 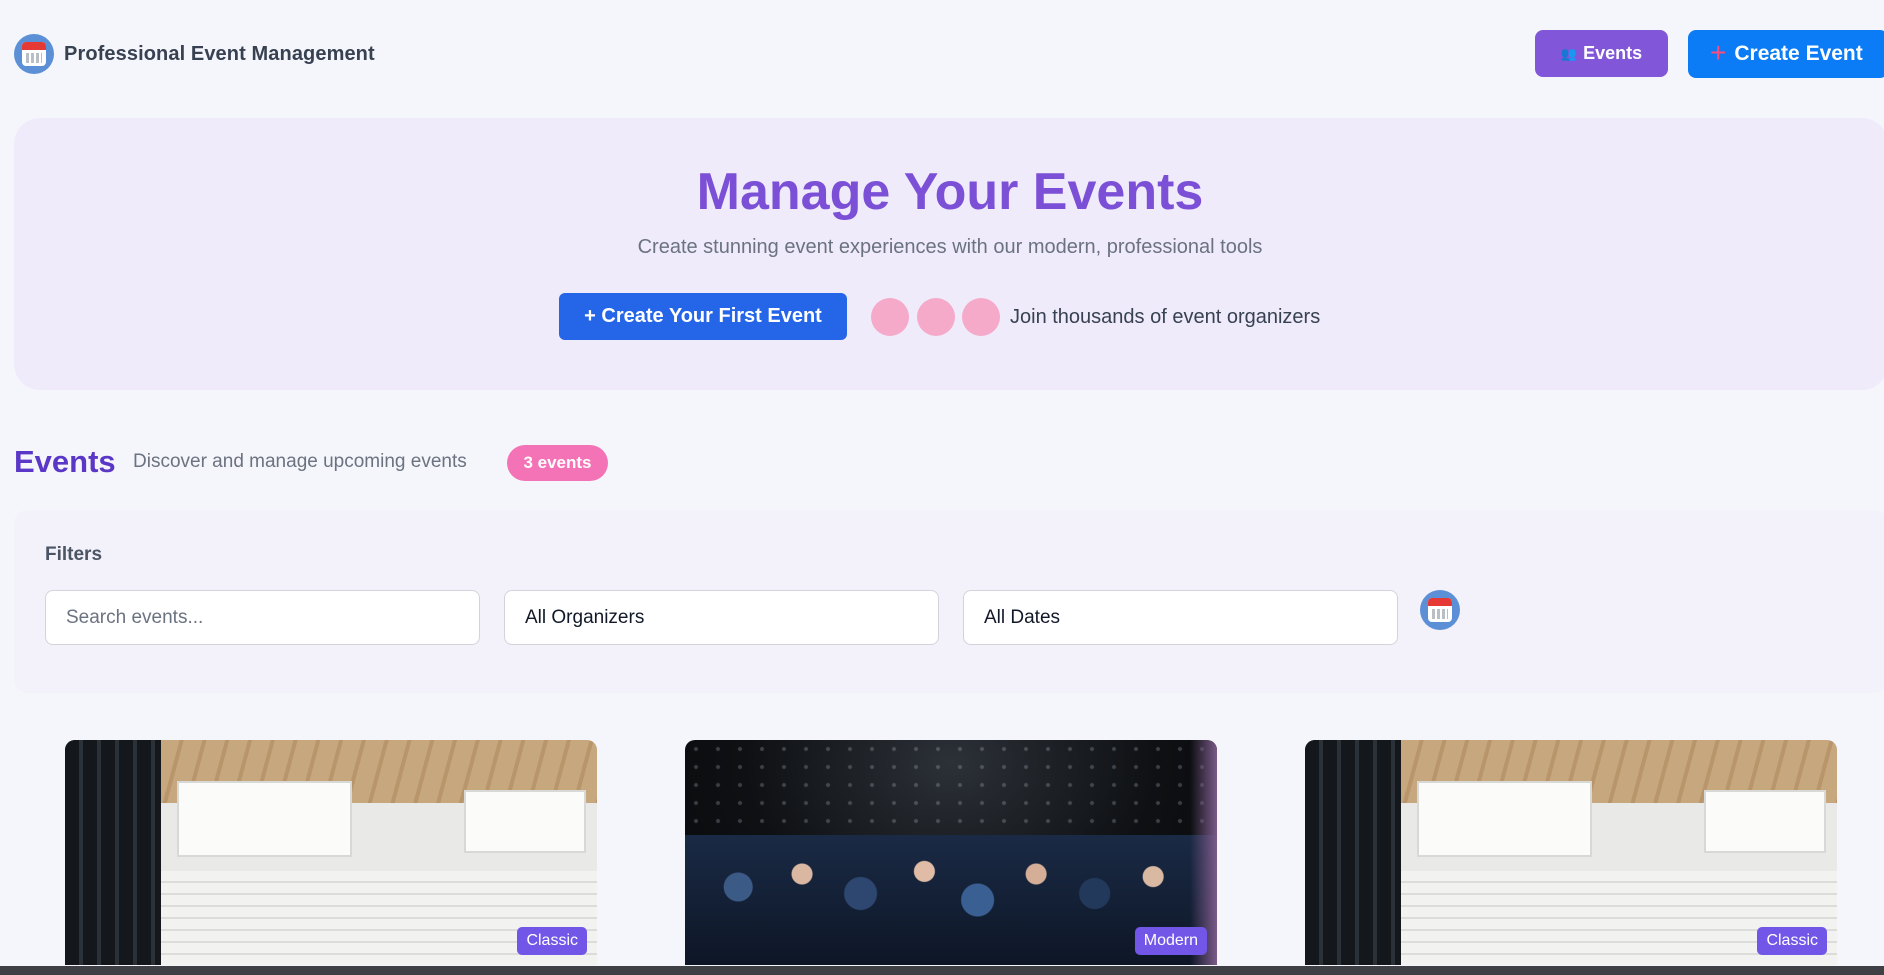 What do you see at coordinates (1613, 53) in the screenshot?
I see `events-nav-label: Events` at bounding box center [1613, 53].